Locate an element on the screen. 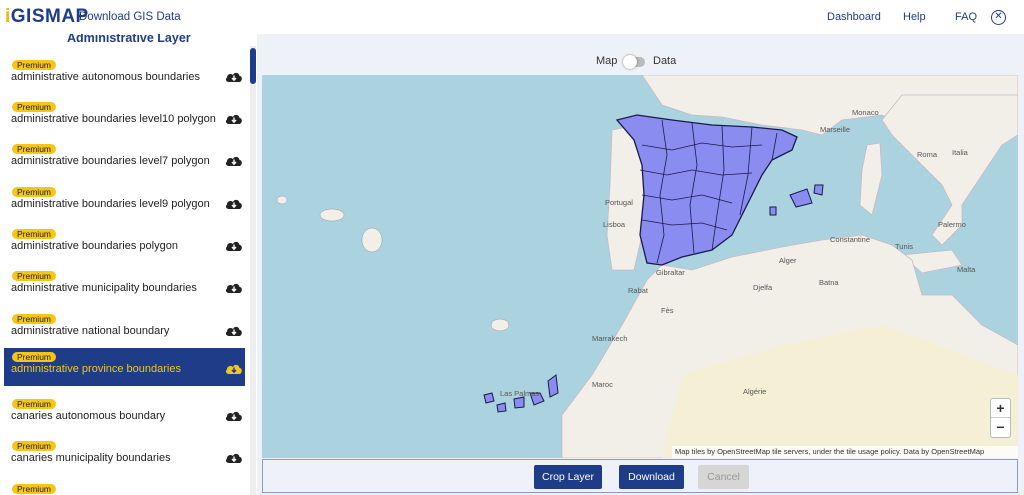  toggle-knob is located at coordinates (630, 62).